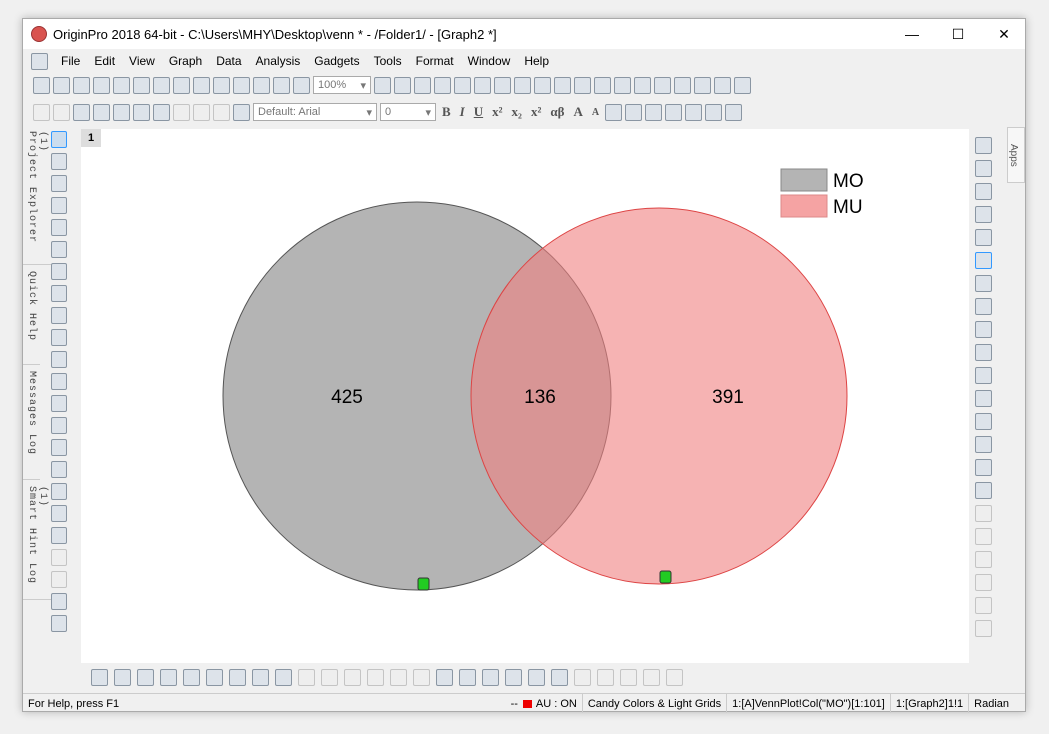 The height and width of the screenshot is (734, 1049). What do you see at coordinates (983, 559) in the screenshot?
I see `align-top-icon` at bounding box center [983, 559].